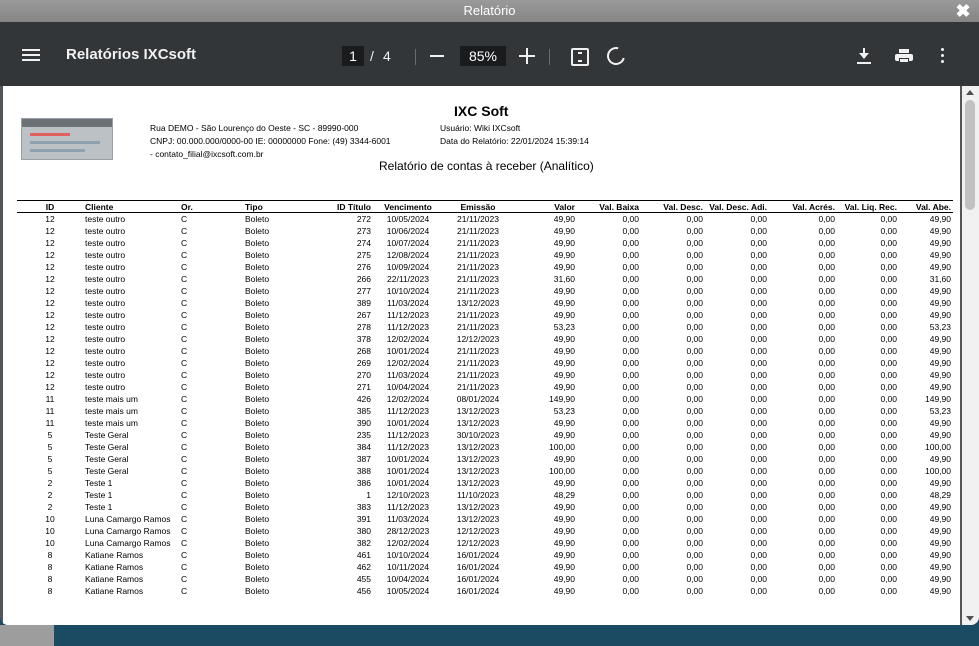 The width and height of the screenshot is (979, 646). I want to click on table-cell: teste mais um, so click(111, 423).